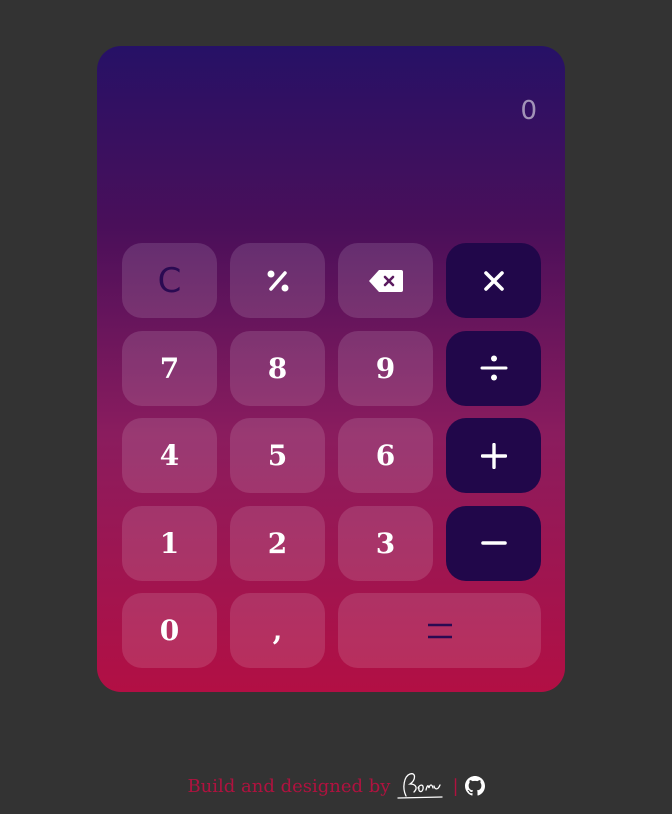 The height and width of the screenshot is (814, 672). I want to click on plus-icon, so click(493, 455).